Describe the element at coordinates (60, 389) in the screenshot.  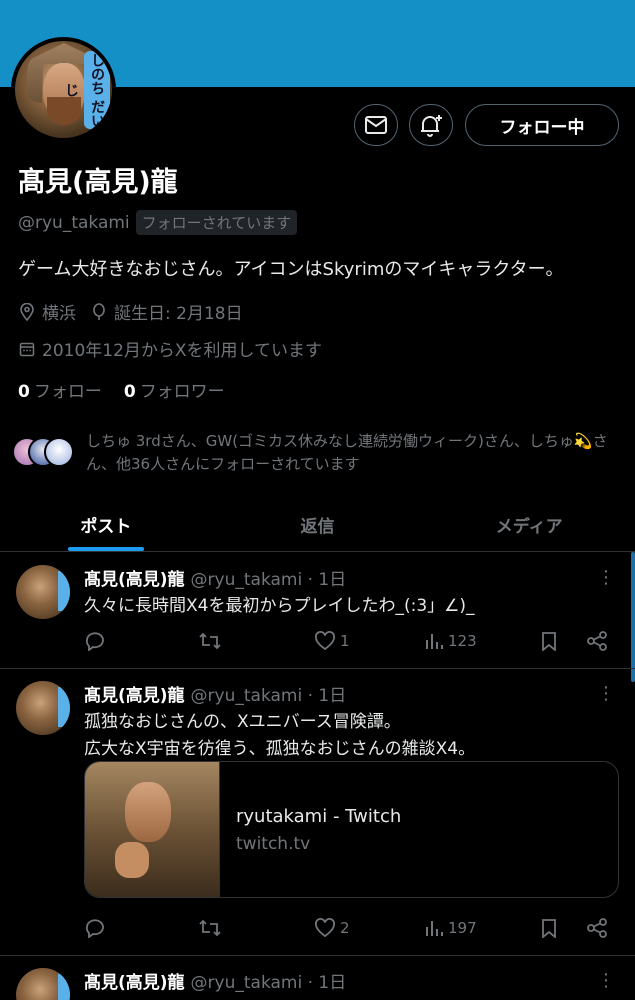
I see `following-stat: 0 フォロー` at that location.